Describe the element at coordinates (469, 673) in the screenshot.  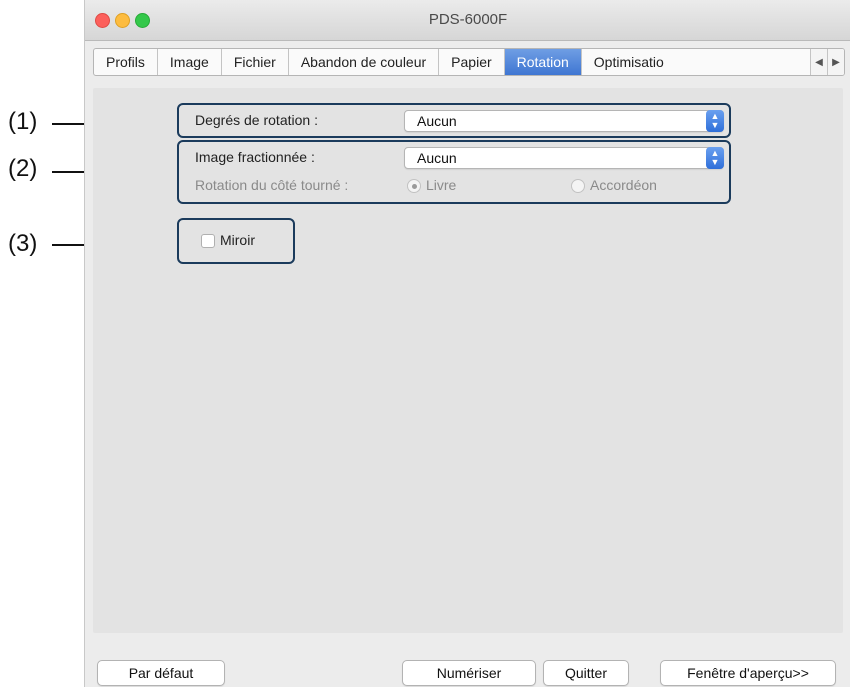
I see `scan-button: Numériser` at that location.